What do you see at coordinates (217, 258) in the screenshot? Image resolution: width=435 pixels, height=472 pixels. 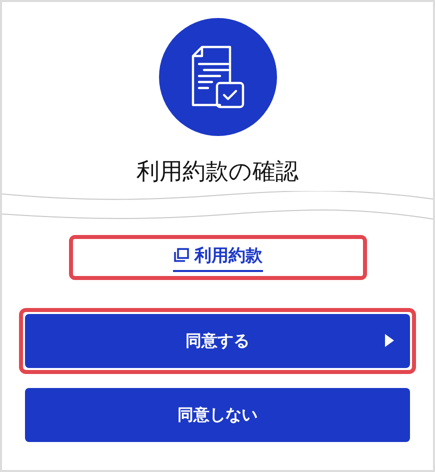 I see `terms-link: 利用約款` at bounding box center [217, 258].